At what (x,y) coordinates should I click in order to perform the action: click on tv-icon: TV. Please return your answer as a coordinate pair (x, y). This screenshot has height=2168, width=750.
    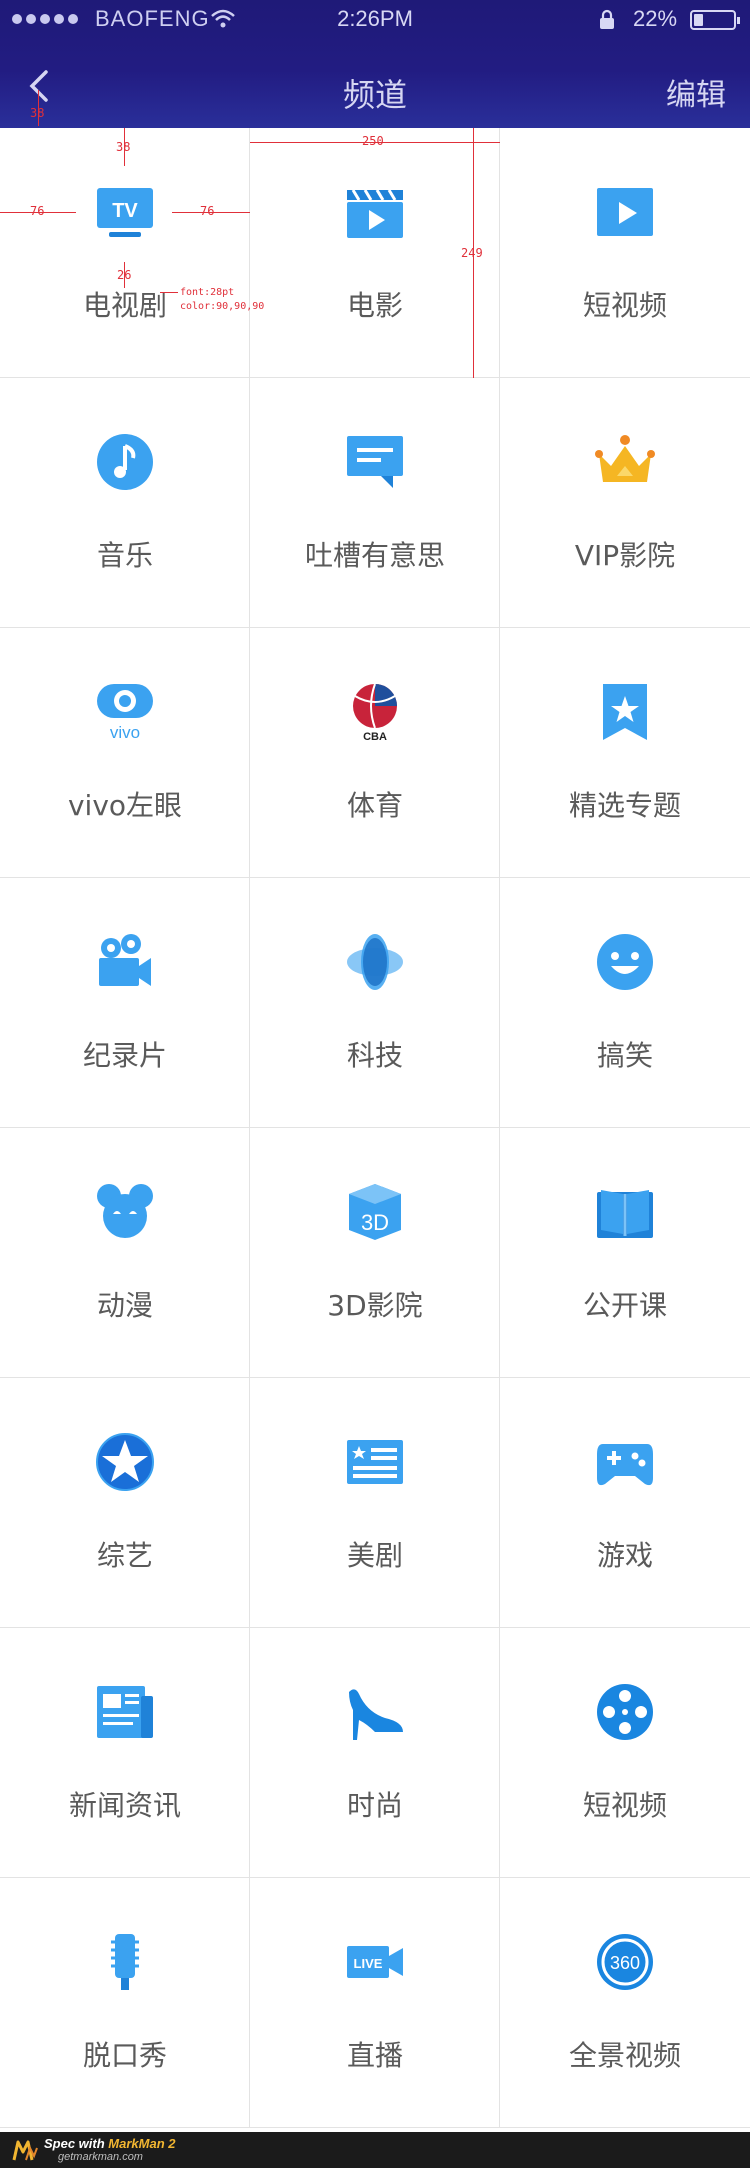
    Looking at the image, I should click on (125, 212).